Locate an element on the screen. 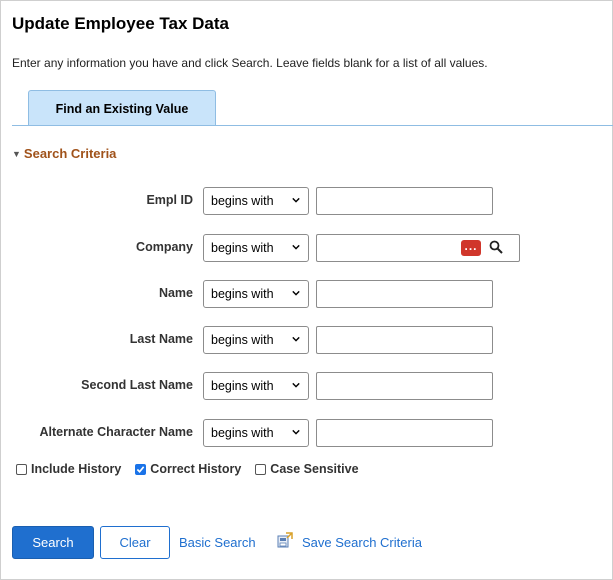  company-operator-select: begins with is located at coordinates (256, 248).